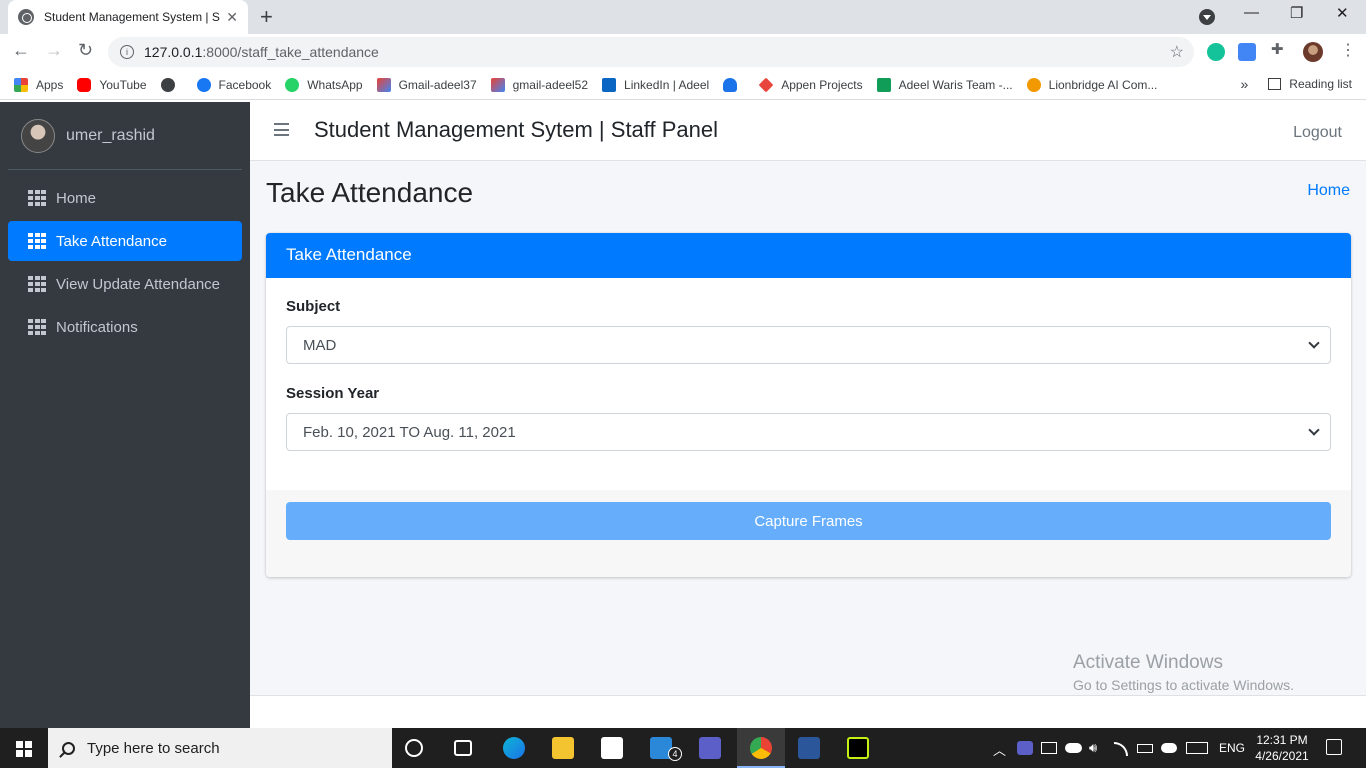 Image resolution: width=1366 pixels, height=768 pixels. Describe the element at coordinates (409, 432) in the screenshot. I see `session-year-selected-value: Feb. 10, 2021 TO Aug. 11, 2021` at that location.